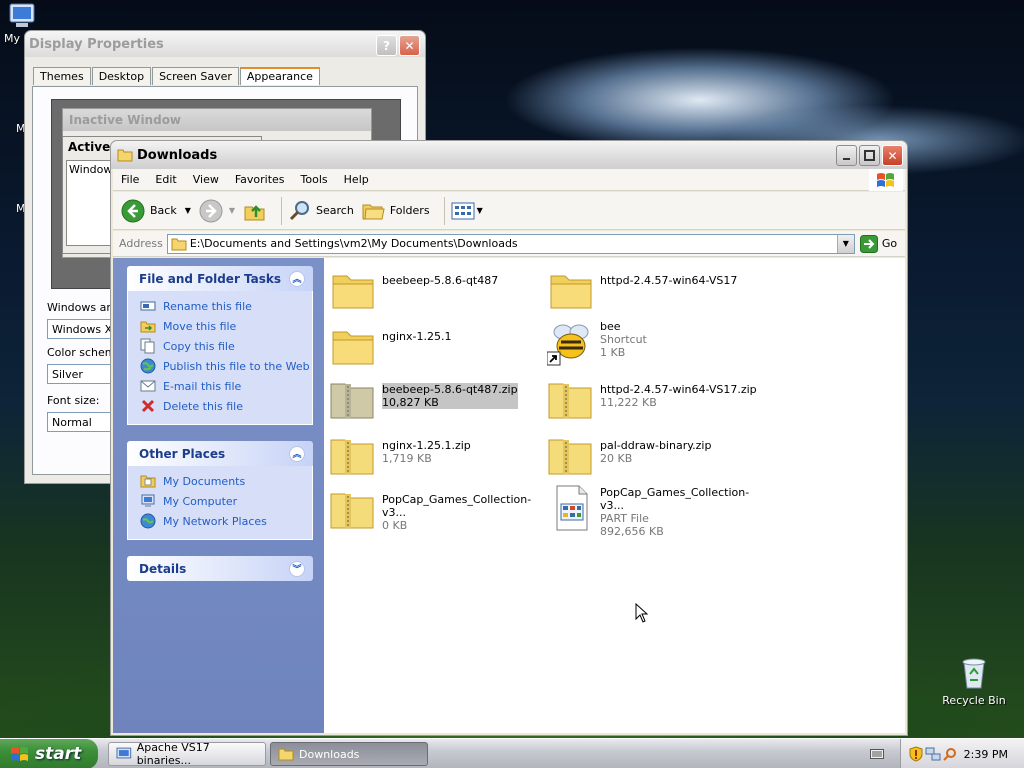 This screenshot has height=768, width=1024. Describe the element at coordinates (356, 180) in the screenshot. I see `menu-help: Help` at that location.